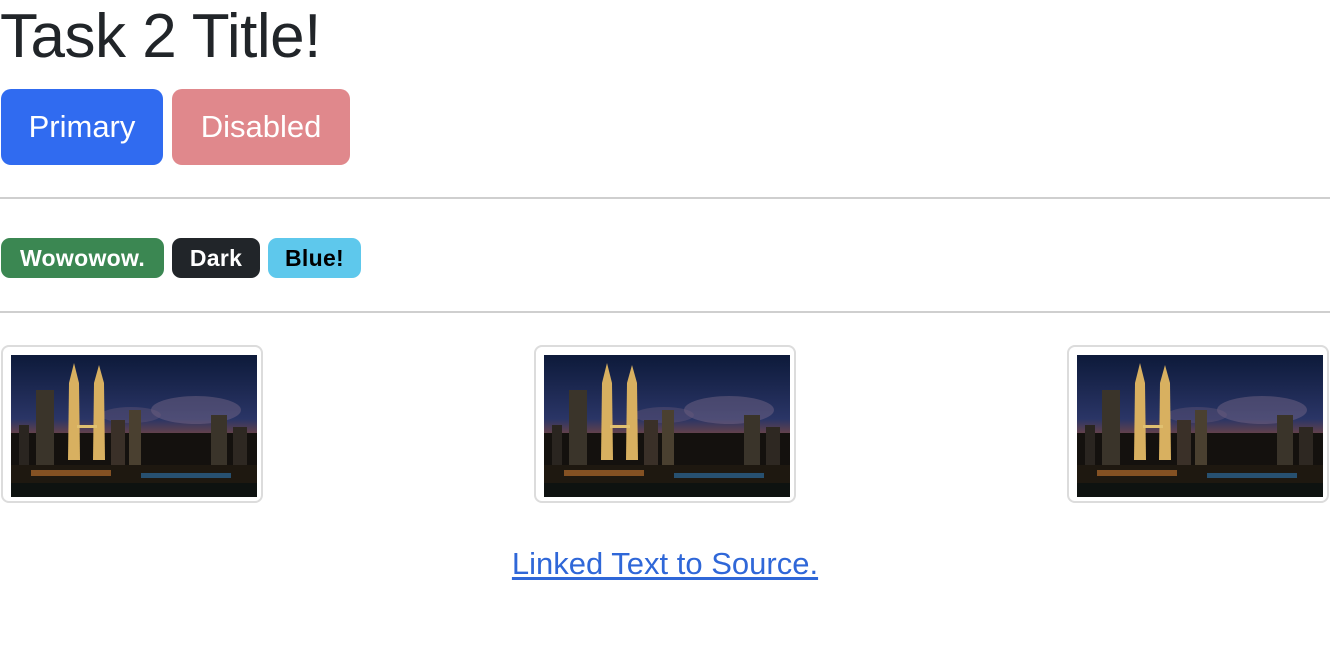  What do you see at coordinates (261, 127) in the screenshot?
I see `disabled-button: Disabled` at bounding box center [261, 127].